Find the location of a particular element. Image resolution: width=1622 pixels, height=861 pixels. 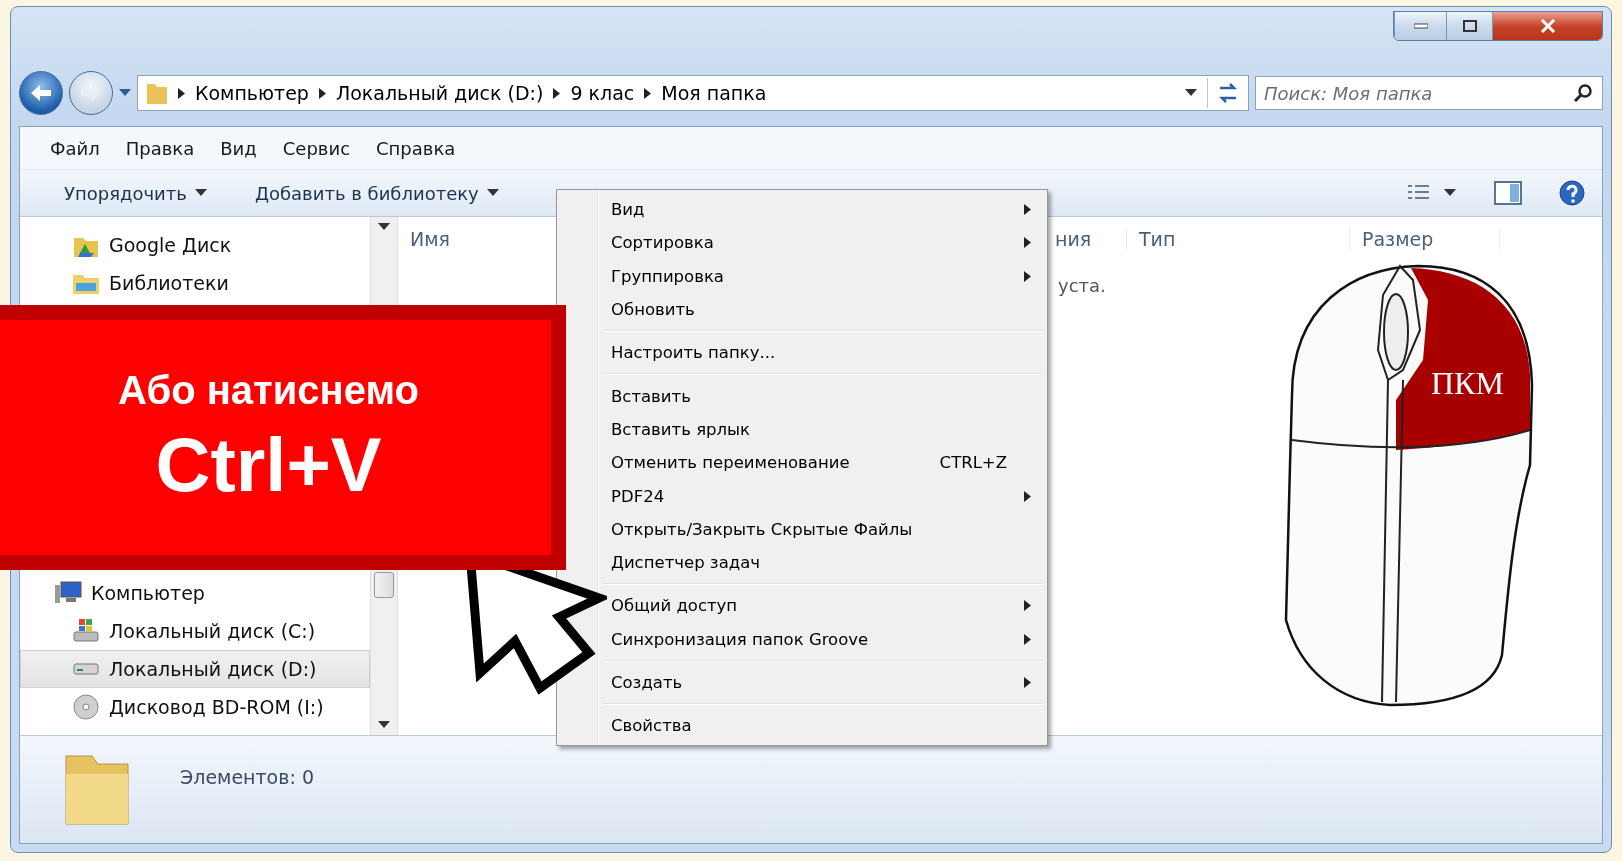

breadcrumb: 9 клас is located at coordinates (602, 93).